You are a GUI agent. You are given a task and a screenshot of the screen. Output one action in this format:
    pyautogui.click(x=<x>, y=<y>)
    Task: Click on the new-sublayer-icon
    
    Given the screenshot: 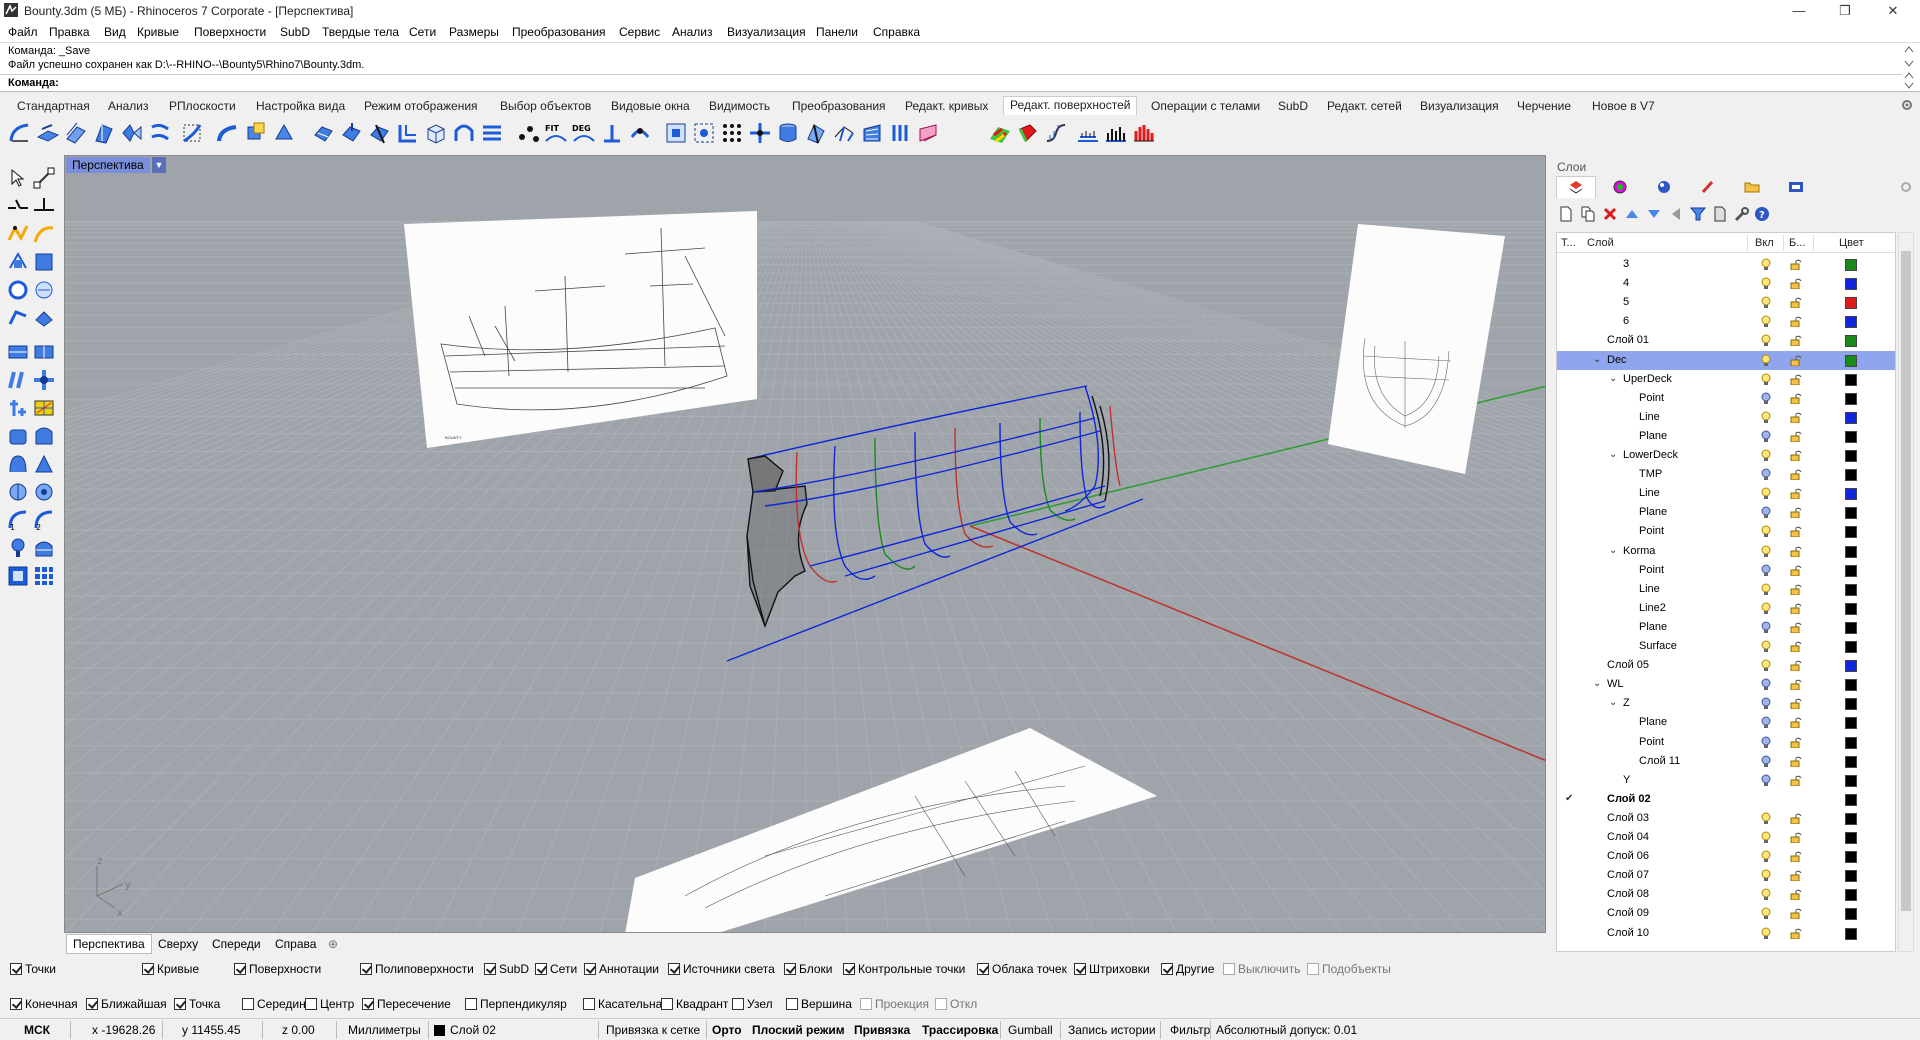 What is the action you would take?
    pyautogui.click(x=1588, y=214)
    